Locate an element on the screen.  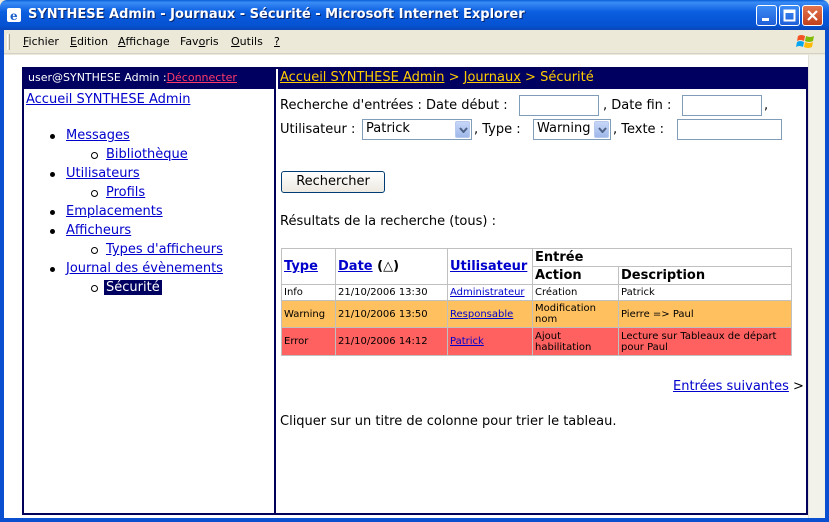
user-link: Administrateur is located at coordinates (487, 292).